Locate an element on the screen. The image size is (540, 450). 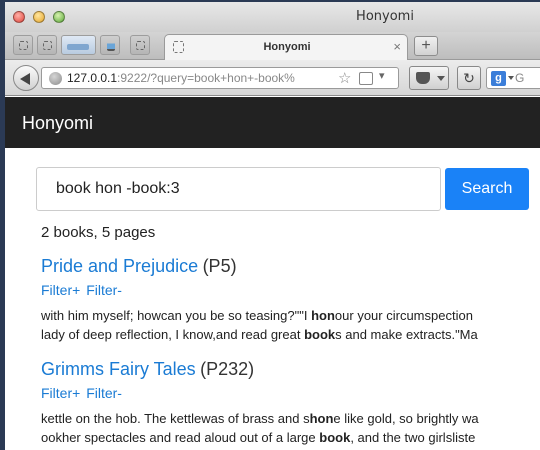
new-tab-button: + is located at coordinates (426, 46).